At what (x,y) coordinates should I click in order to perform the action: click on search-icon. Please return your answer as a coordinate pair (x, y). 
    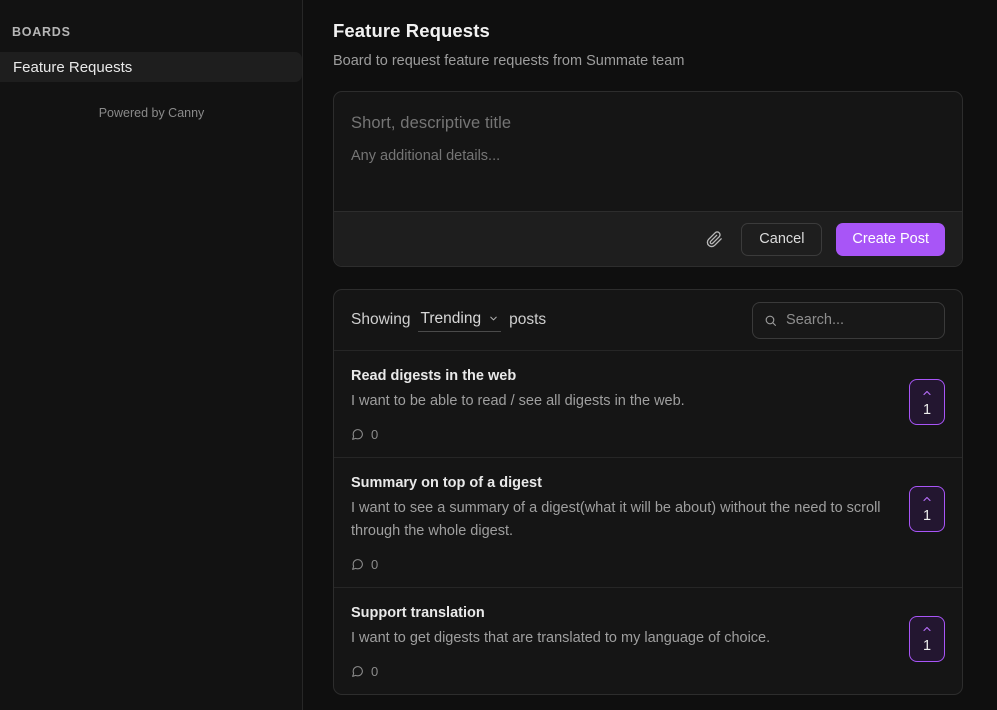
    Looking at the image, I should click on (770, 320).